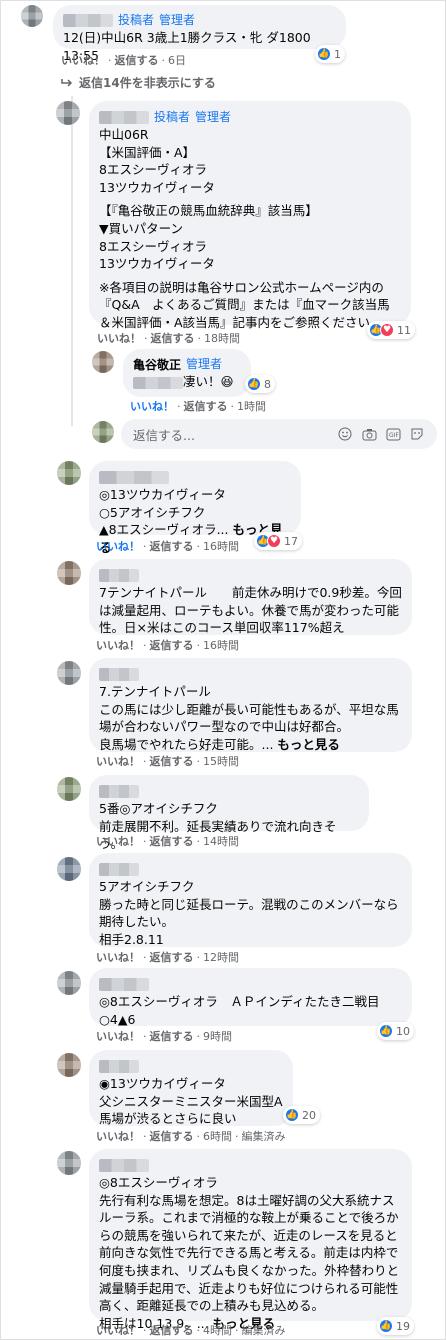 This screenshot has height=1340, width=446. I want to click on comment-timestamp: 12時間, so click(221, 957).